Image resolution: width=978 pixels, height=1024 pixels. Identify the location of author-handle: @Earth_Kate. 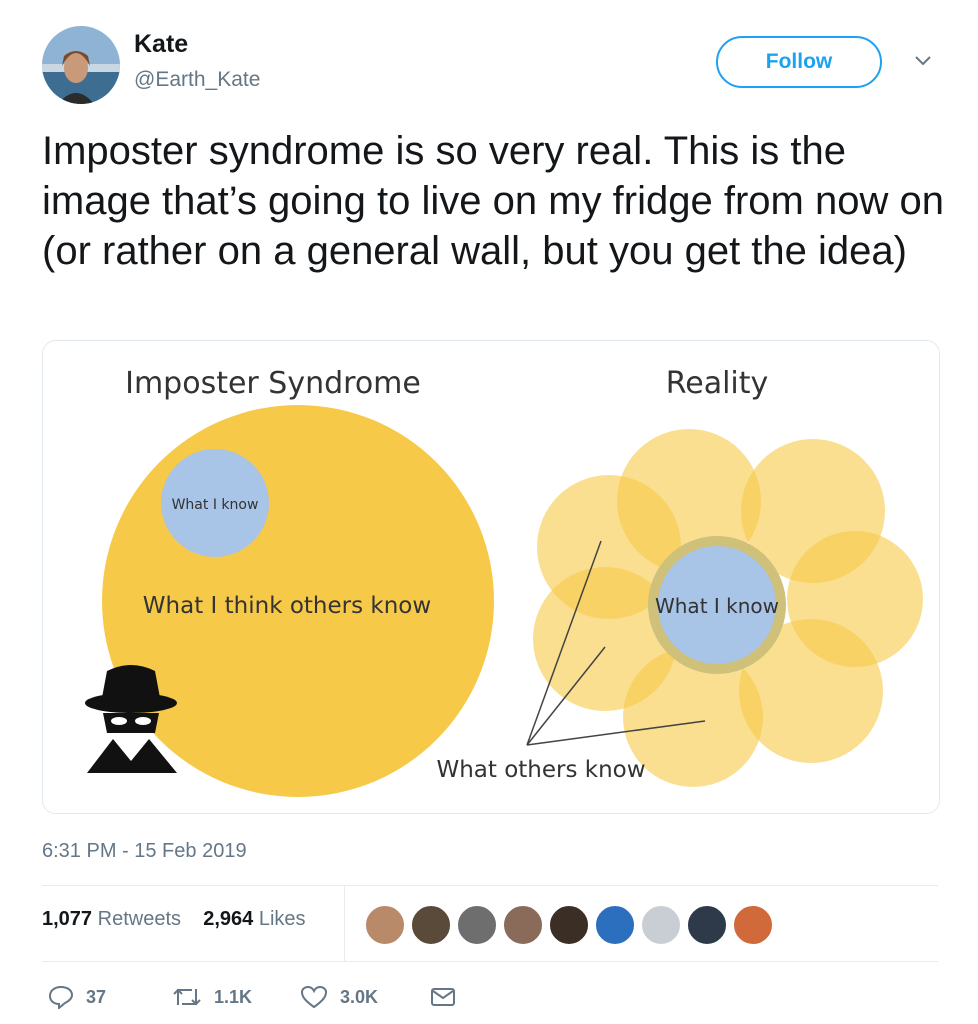
(197, 80).